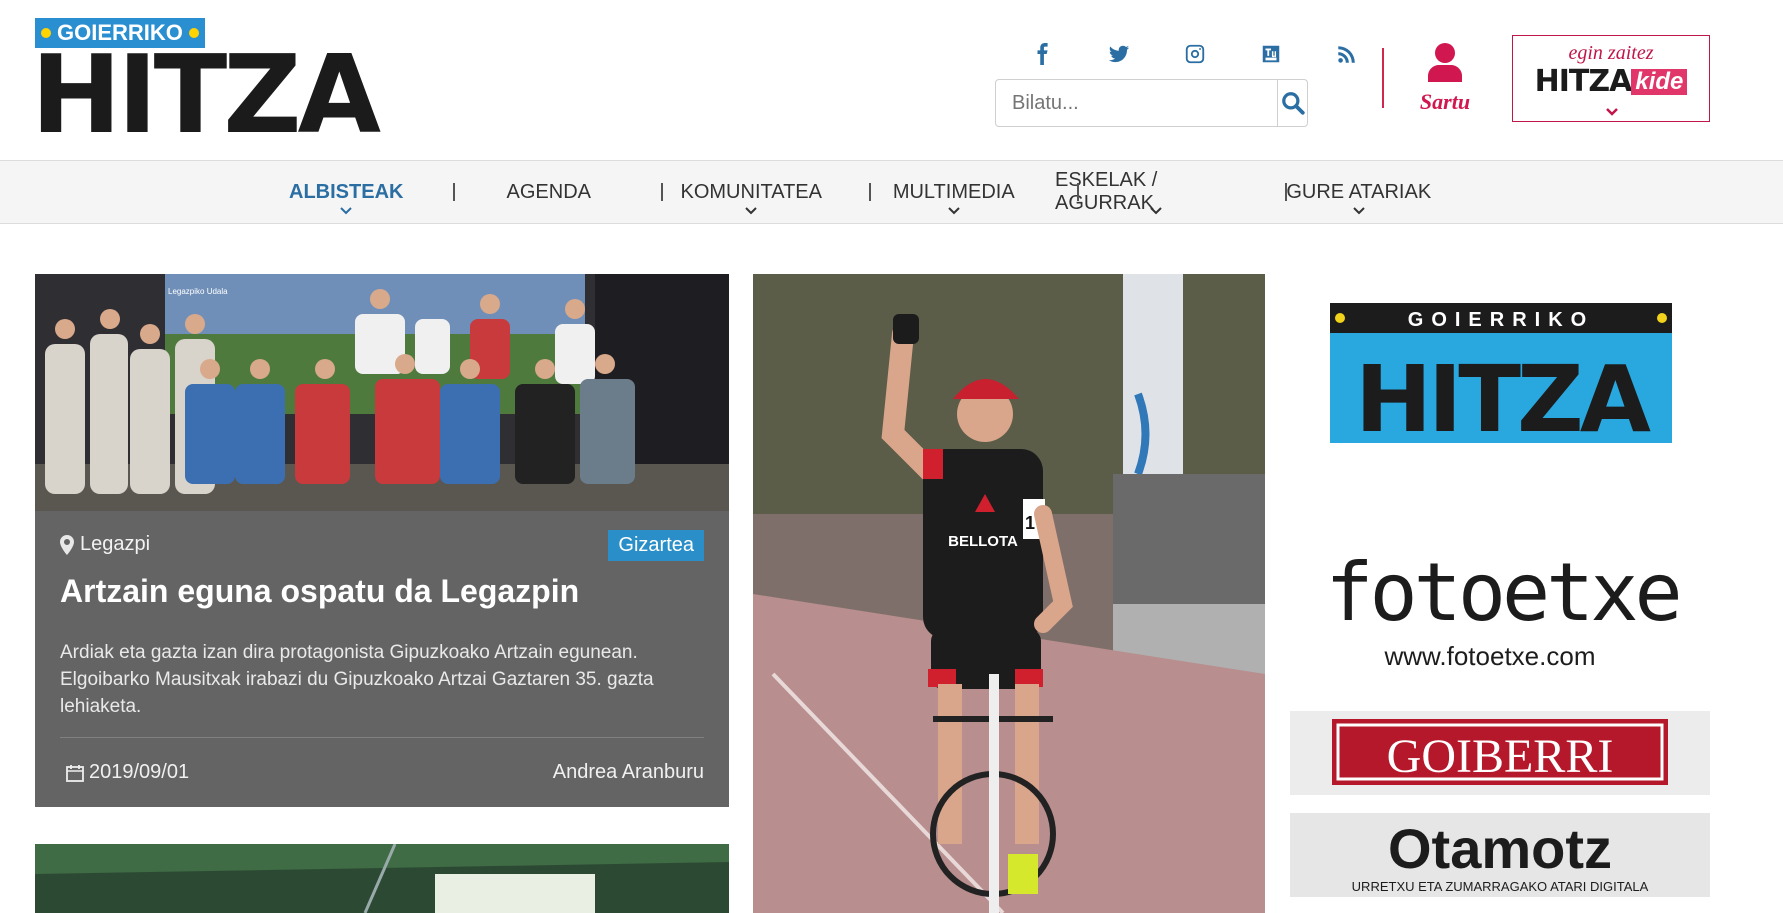 The width and height of the screenshot is (1783, 913). Describe the element at coordinates (1611, 53) in the screenshot. I see `join-banner-line1: egin zaitez` at that location.